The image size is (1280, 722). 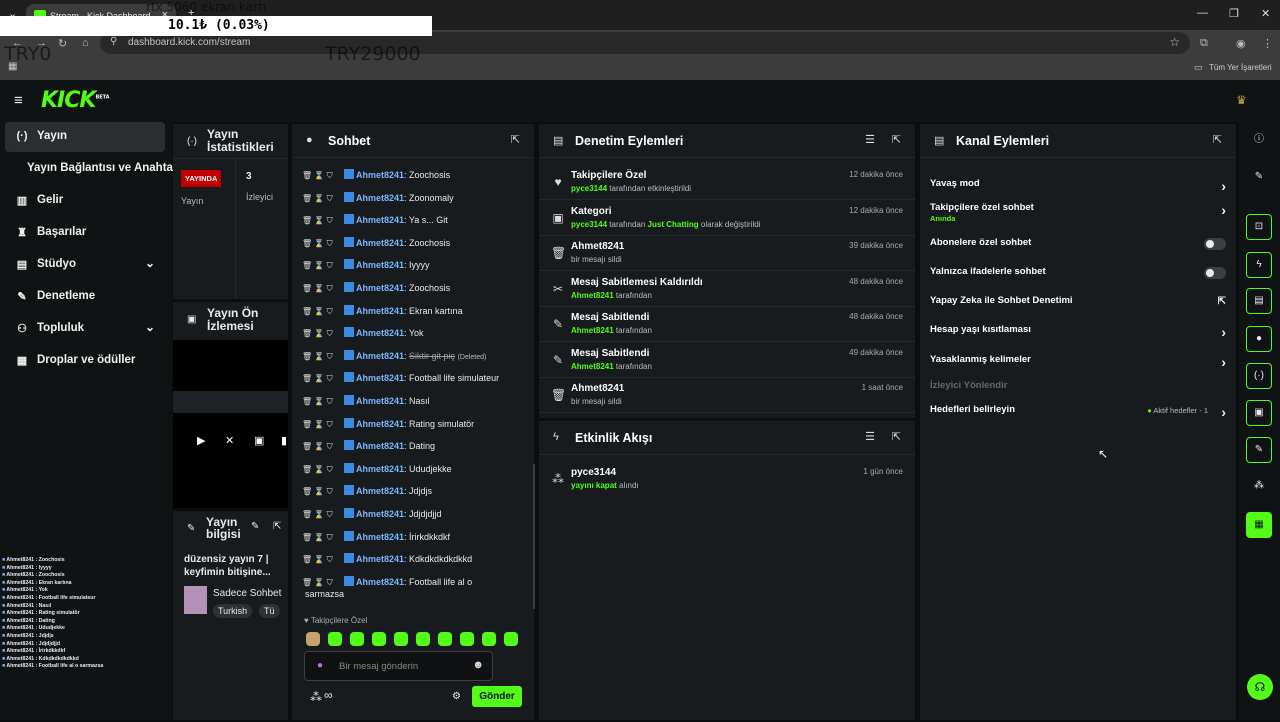 What do you see at coordinates (1079, 366) in the screenshot?
I see `banned-words-row: Yasaklanmış kelimeler ›` at bounding box center [1079, 366].